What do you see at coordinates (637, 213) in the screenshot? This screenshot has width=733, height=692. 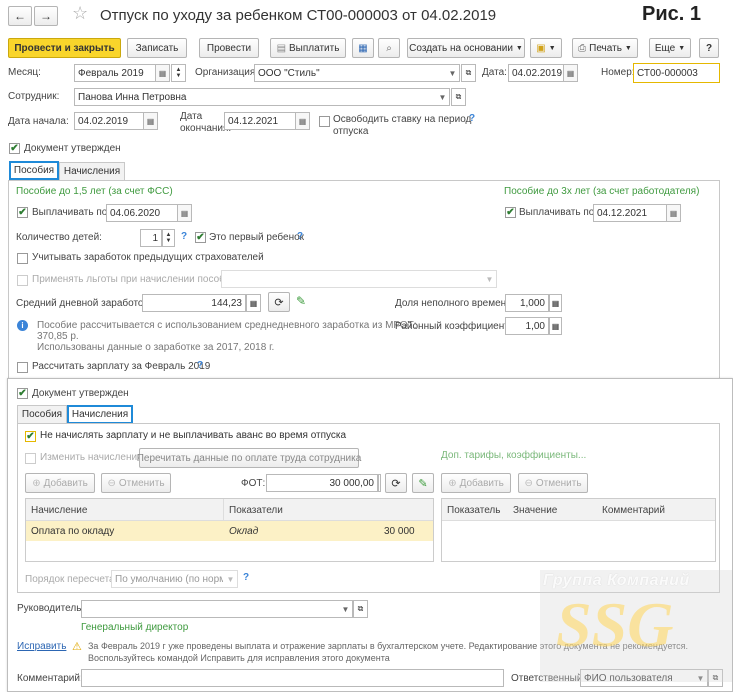 I see `pay-until-field-2: 04.12.2021 ▦` at bounding box center [637, 213].